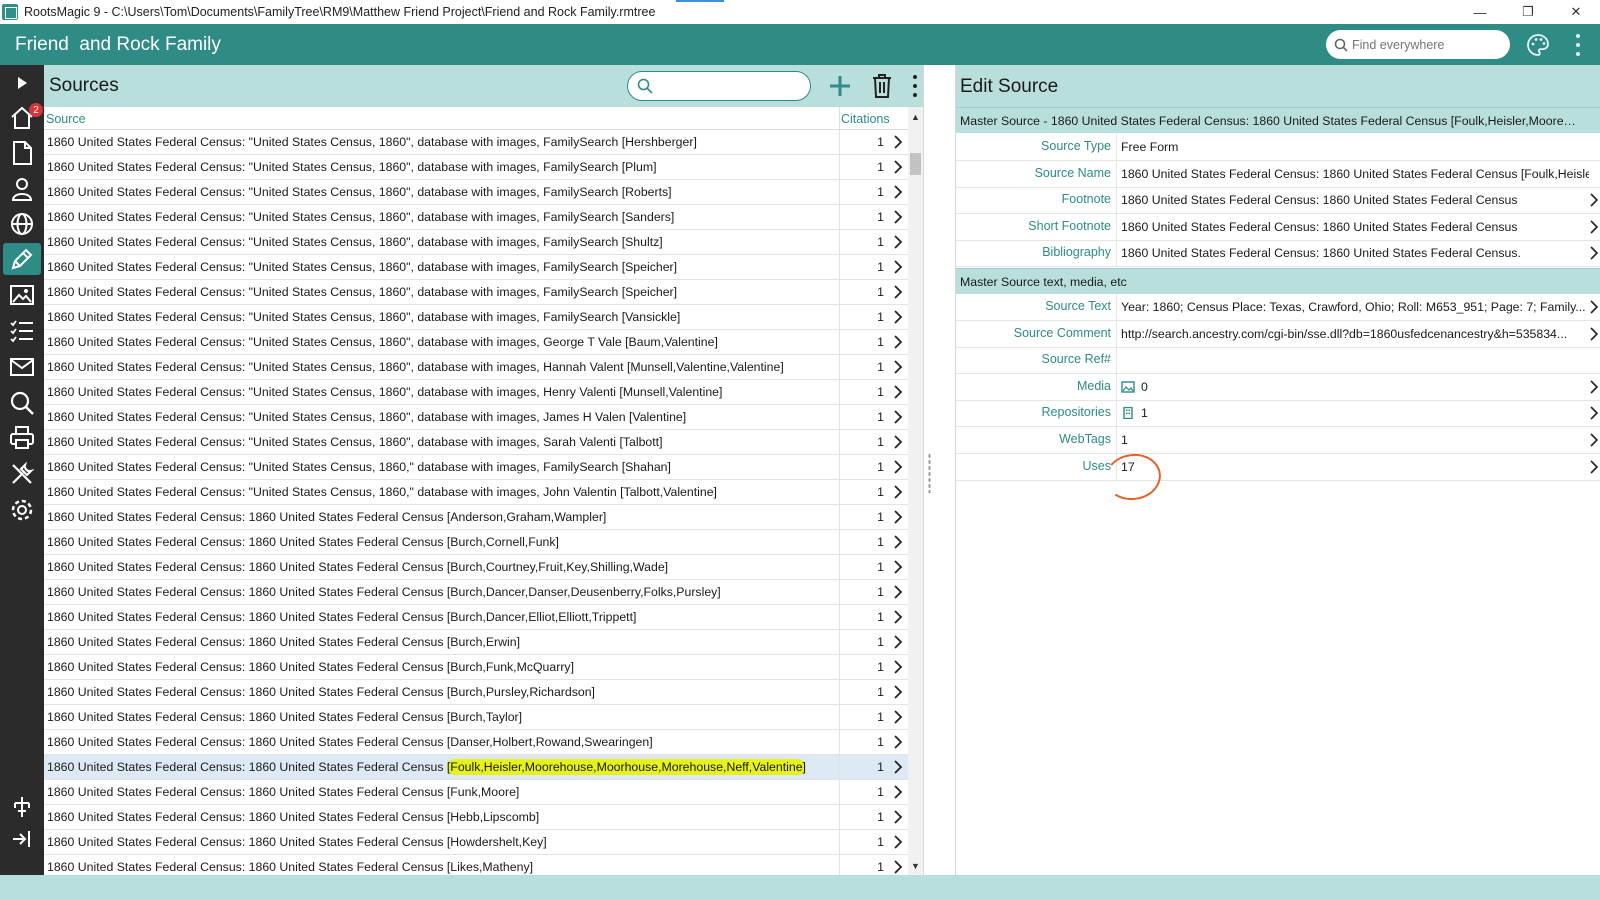 The height and width of the screenshot is (900, 1600). What do you see at coordinates (929, 473) in the screenshot?
I see `splitter-grip` at bounding box center [929, 473].